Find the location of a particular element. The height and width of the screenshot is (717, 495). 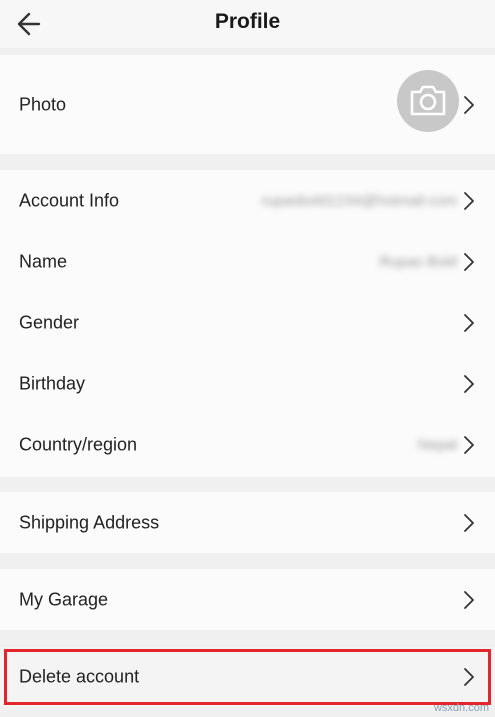

shipping-address-label: Shipping Address is located at coordinates (89, 522).